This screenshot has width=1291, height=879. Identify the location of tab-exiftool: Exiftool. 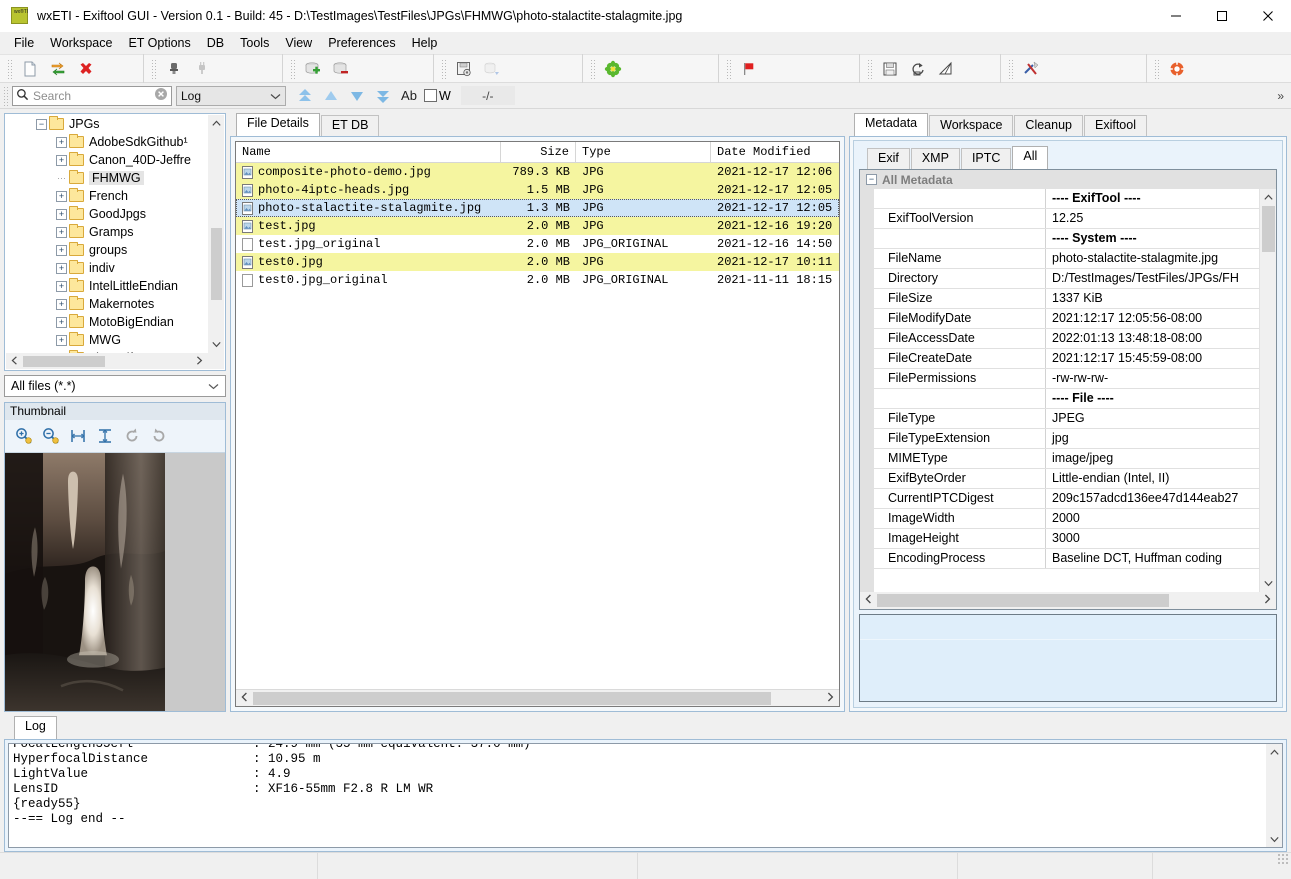
(1115, 125).